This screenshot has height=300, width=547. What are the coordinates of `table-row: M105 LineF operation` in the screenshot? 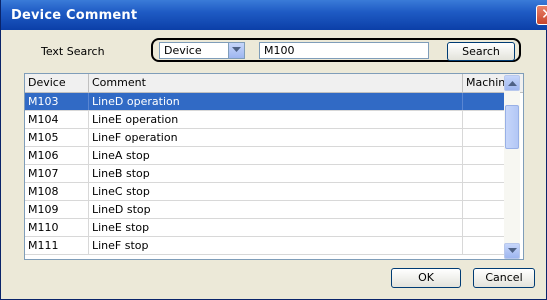 It's located at (265, 138).